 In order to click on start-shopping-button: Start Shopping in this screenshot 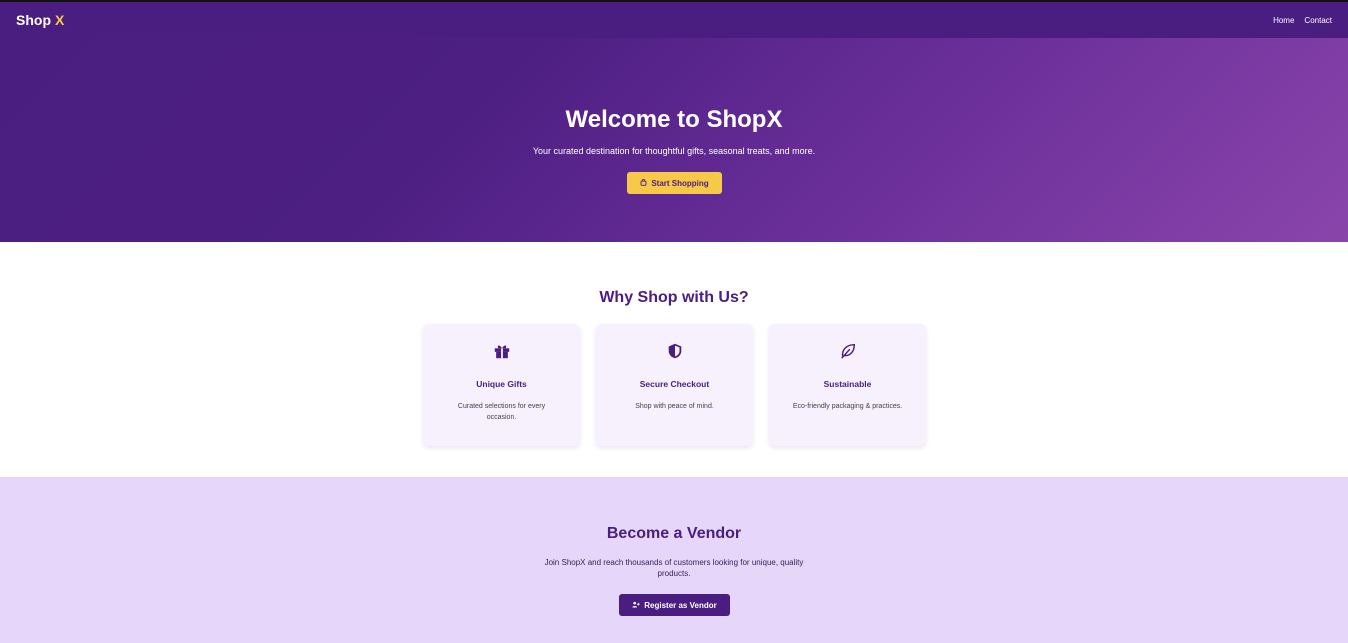, I will do `click(674, 183)`.